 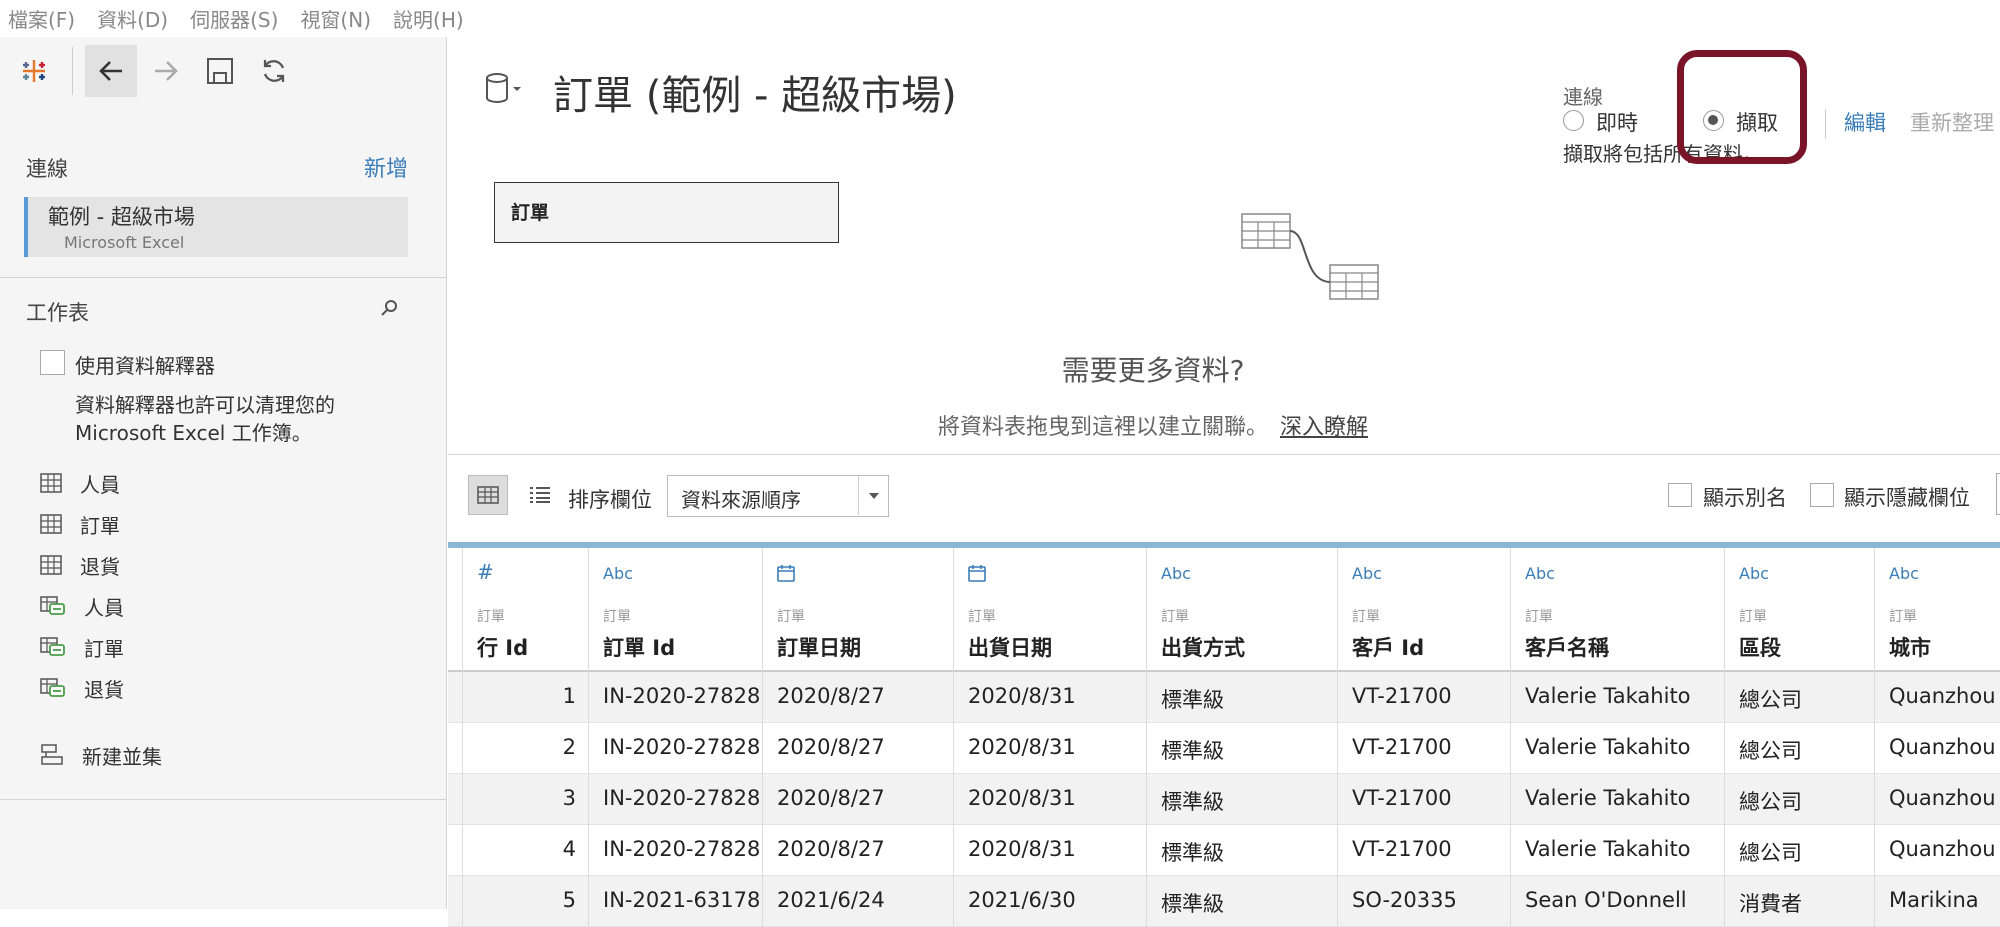 I want to click on table-cell: 2, so click(x=526, y=748).